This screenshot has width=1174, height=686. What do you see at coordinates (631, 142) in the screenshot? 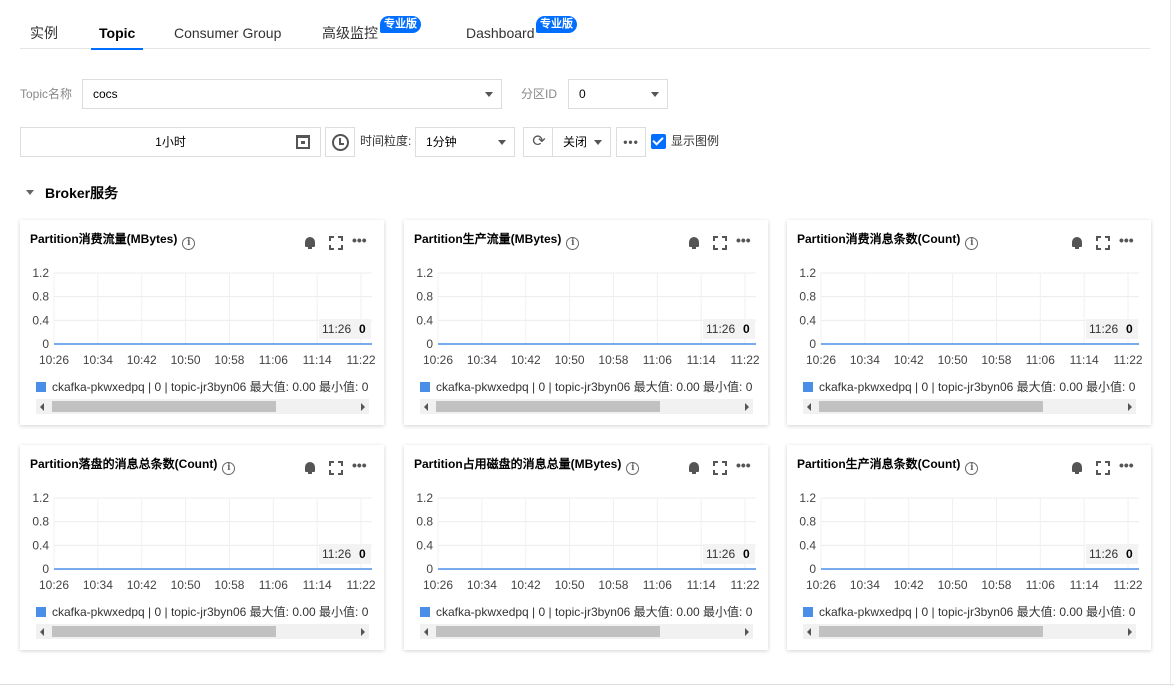
I see `more-options-button: •••` at bounding box center [631, 142].